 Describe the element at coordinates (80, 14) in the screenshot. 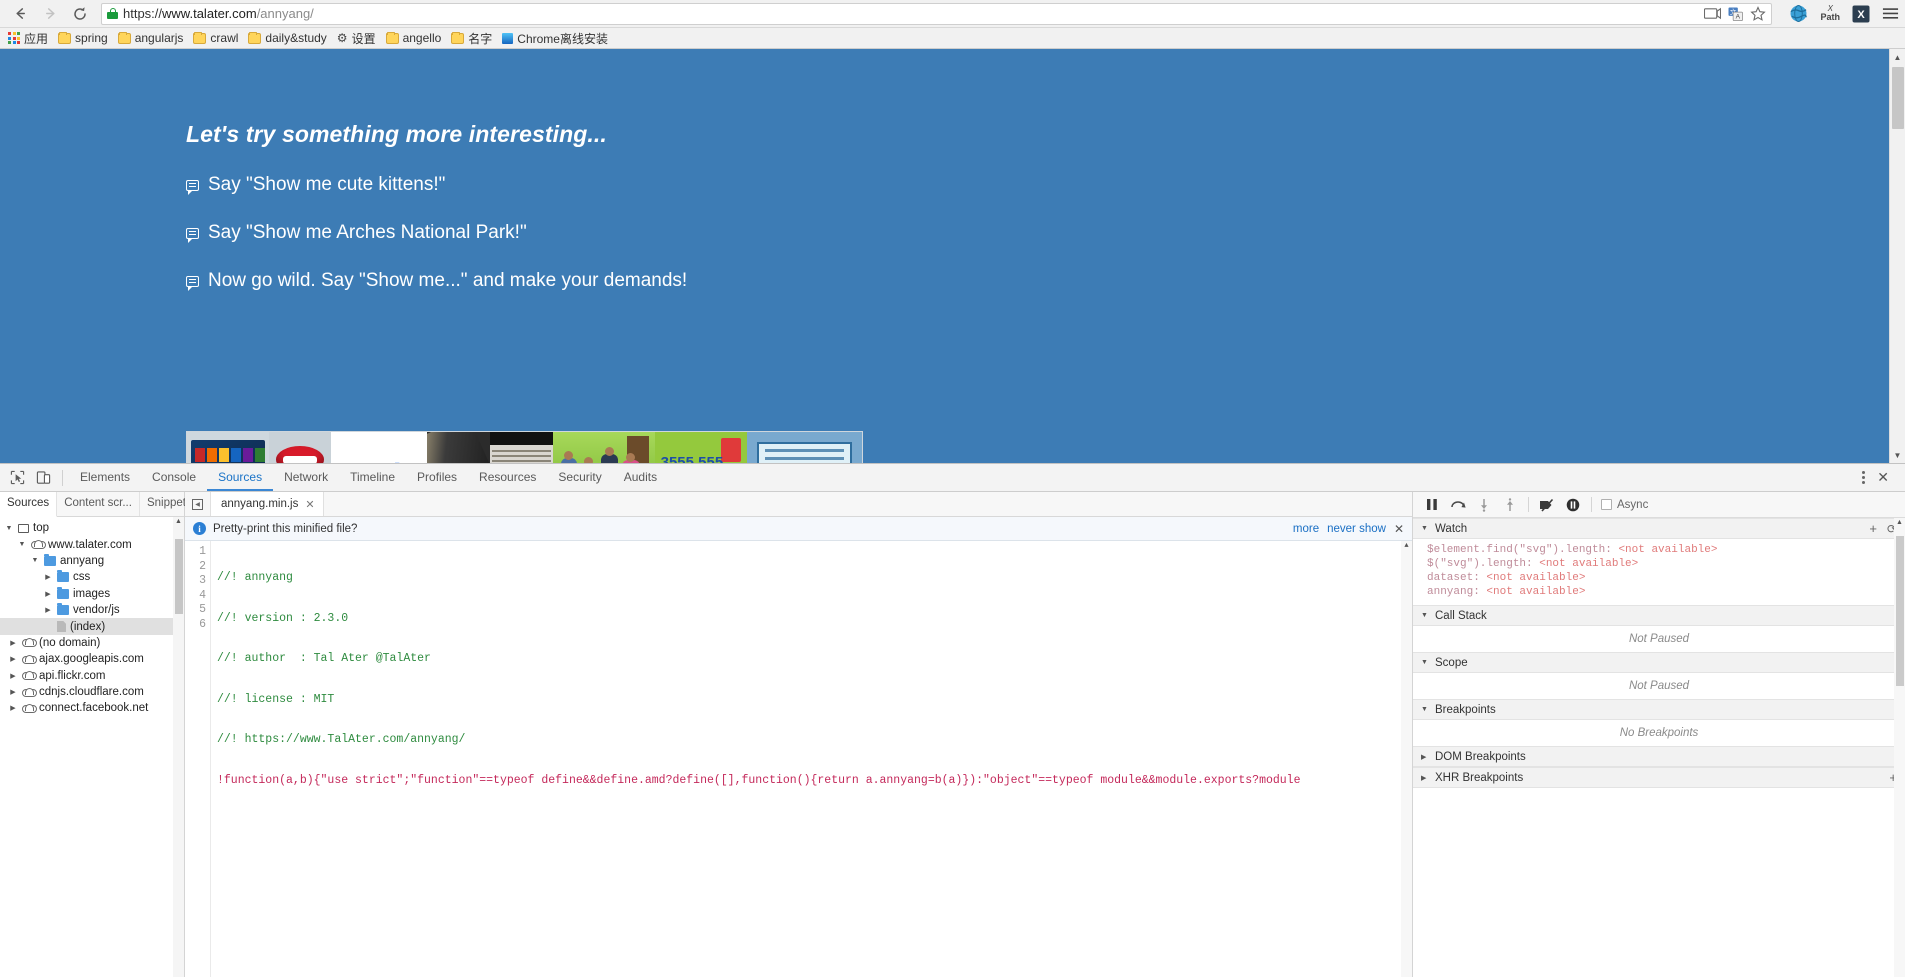

I see `reload-button` at that location.